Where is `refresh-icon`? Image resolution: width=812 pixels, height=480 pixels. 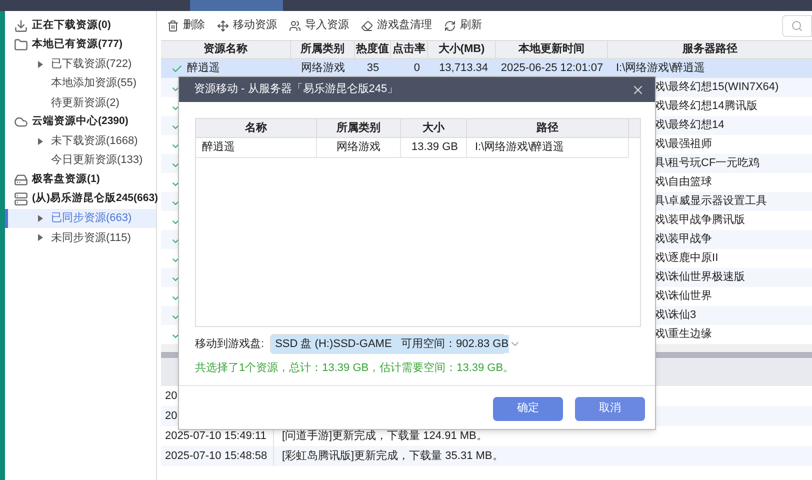 refresh-icon is located at coordinates (450, 26).